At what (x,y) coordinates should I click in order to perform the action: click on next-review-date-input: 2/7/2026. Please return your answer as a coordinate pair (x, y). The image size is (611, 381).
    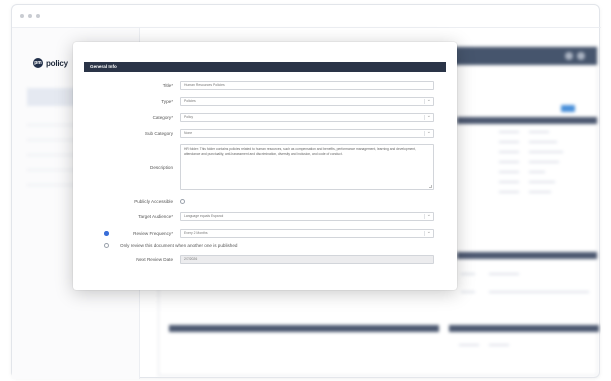
    Looking at the image, I should click on (307, 259).